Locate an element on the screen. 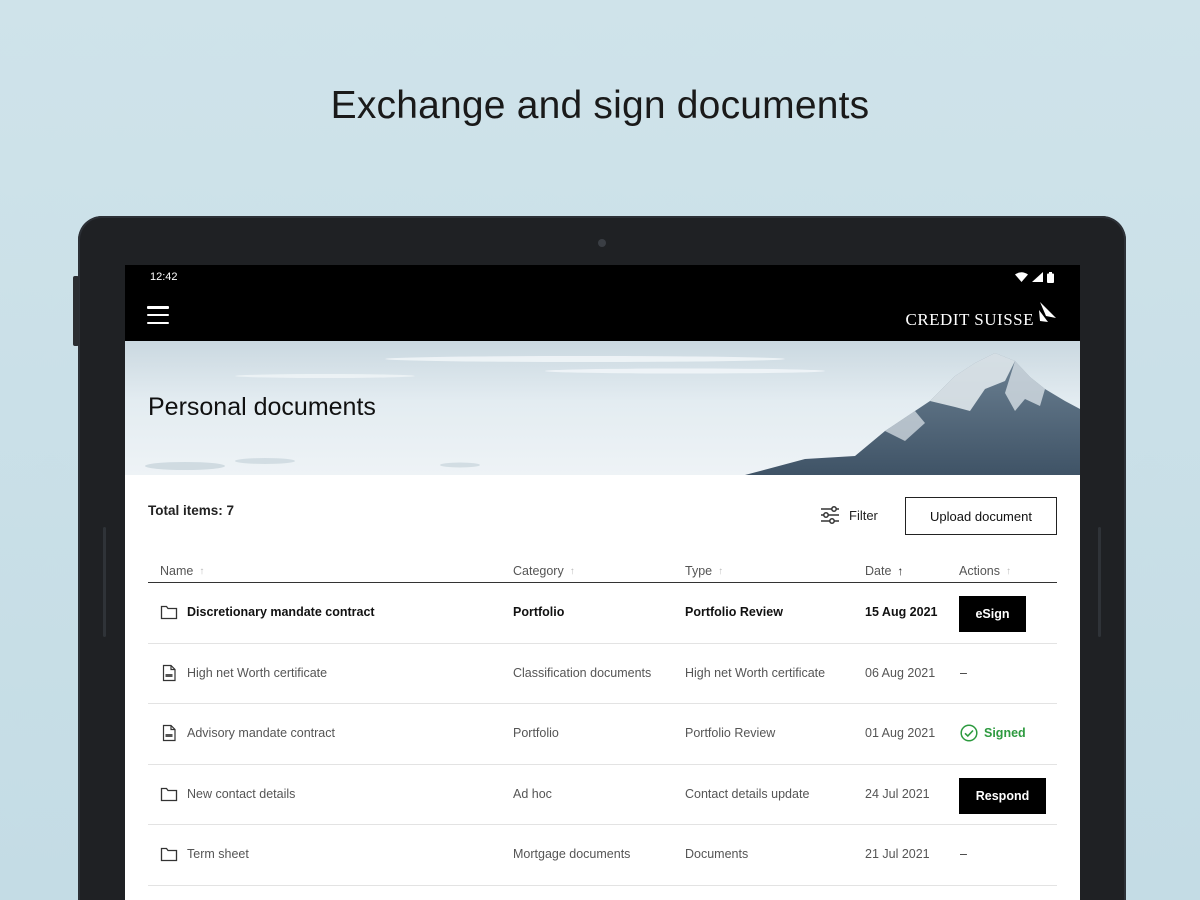 Image resolution: width=1200 pixels, height=900 pixels. page-title: Personal documents is located at coordinates (262, 407).